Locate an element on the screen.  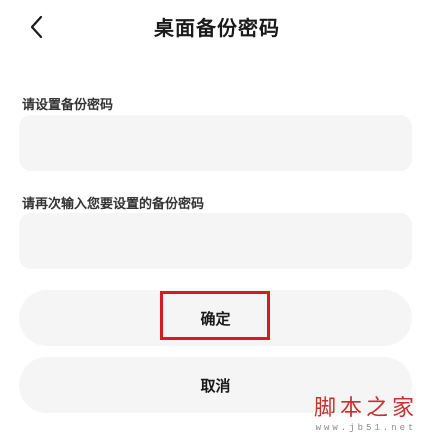
confirm-password-label: 请再次输入您要设置的备份密码 is located at coordinates (113, 204).